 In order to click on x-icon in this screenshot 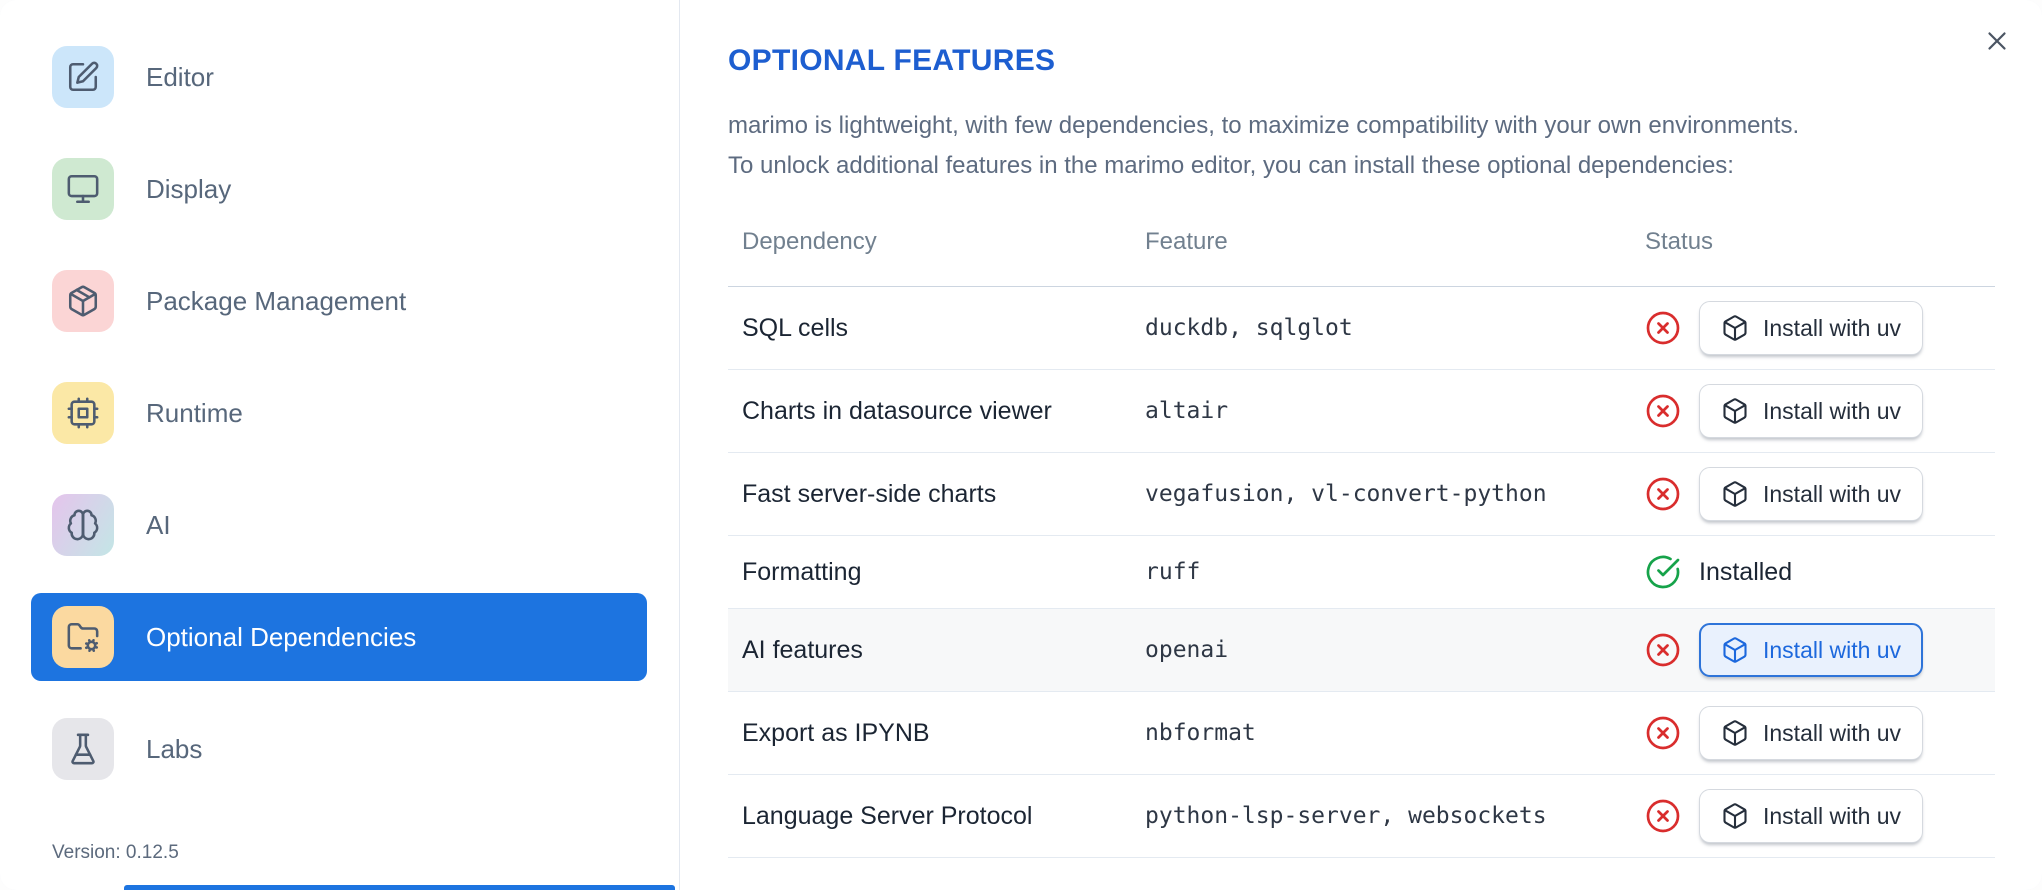, I will do `click(1997, 41)`.